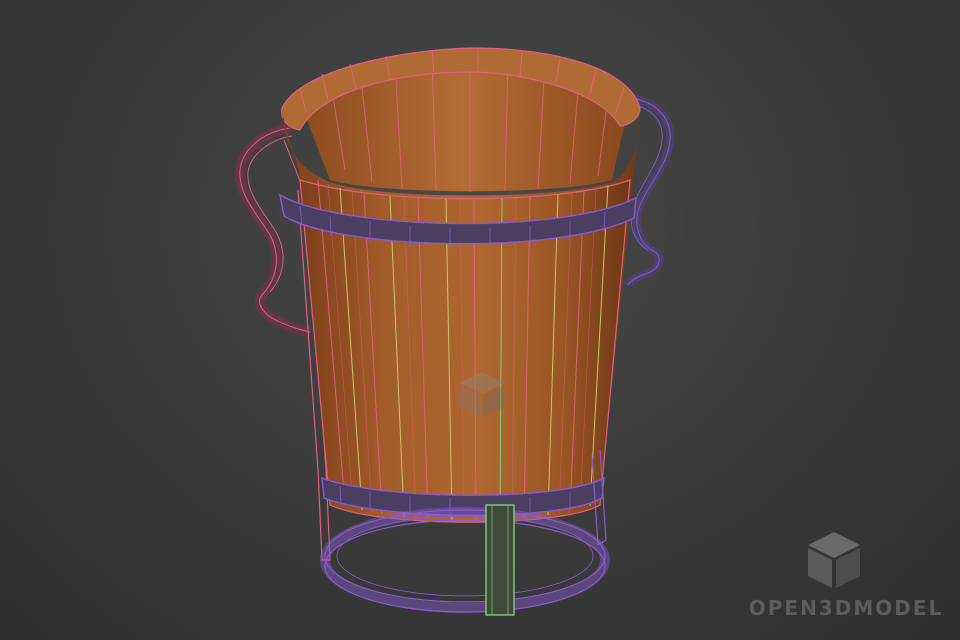  What do you see at coordinates (834, 560) in the screenshot?
I see `cube-logo-icon` at bounding box center [834, 560].